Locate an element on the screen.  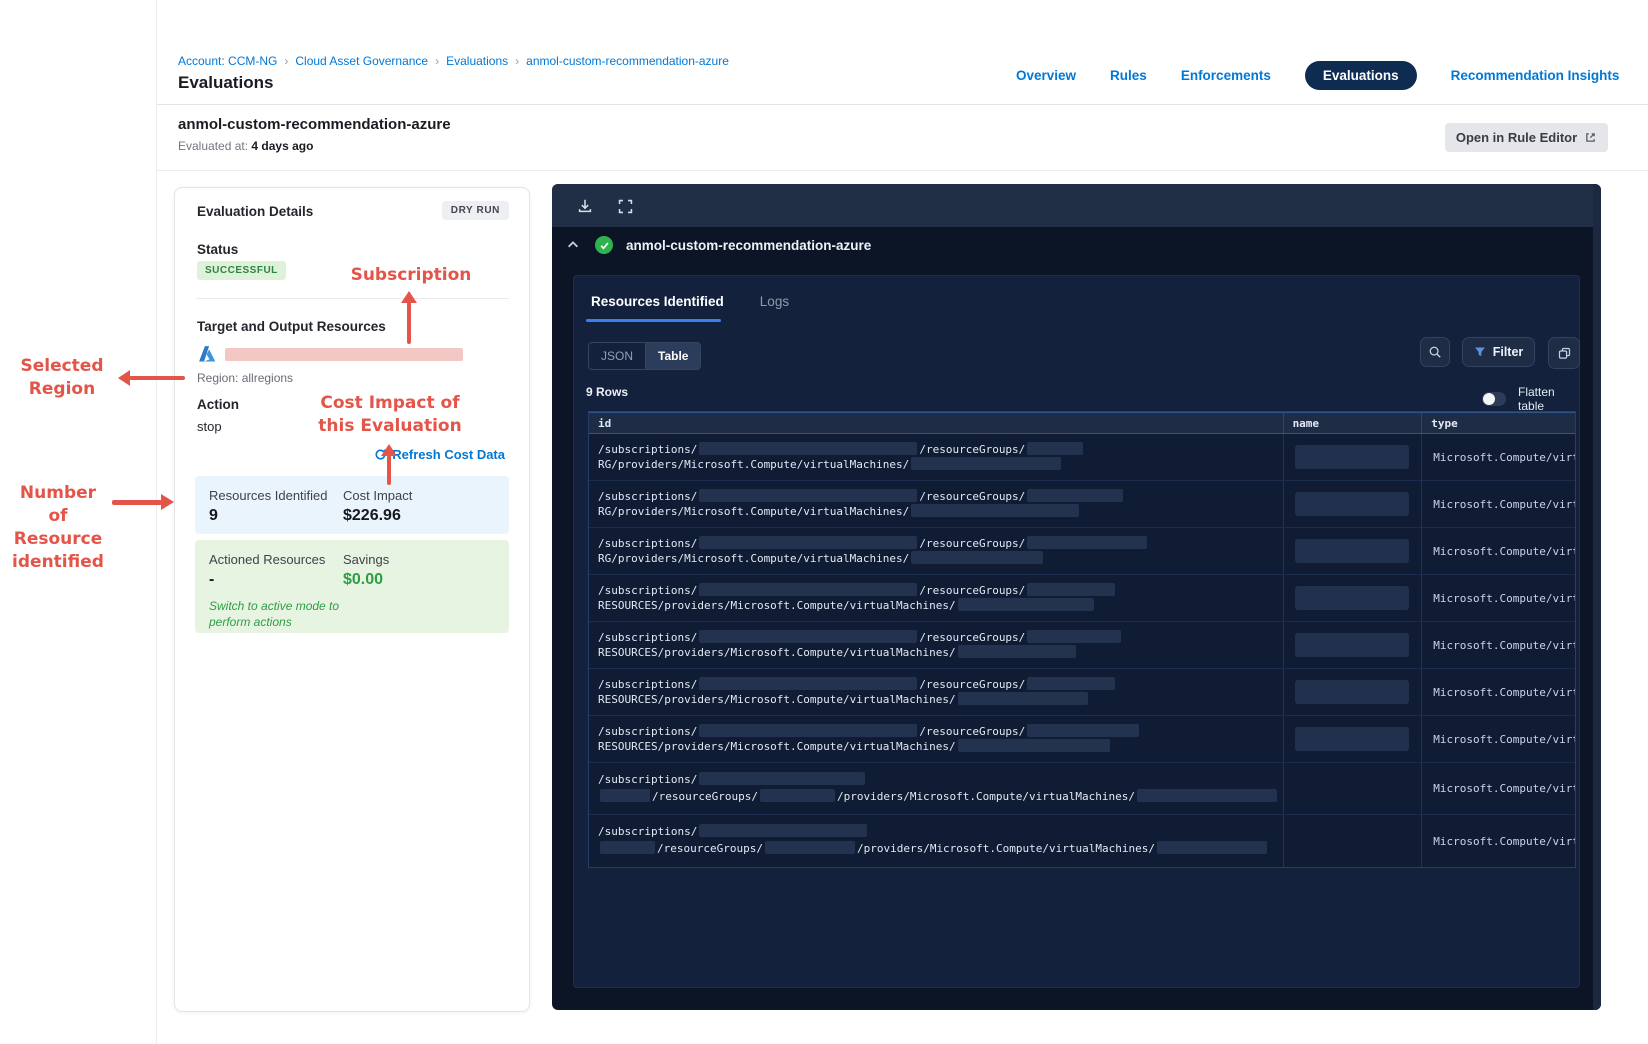
filter-button: Filter is located at coordinates (1498, 352).